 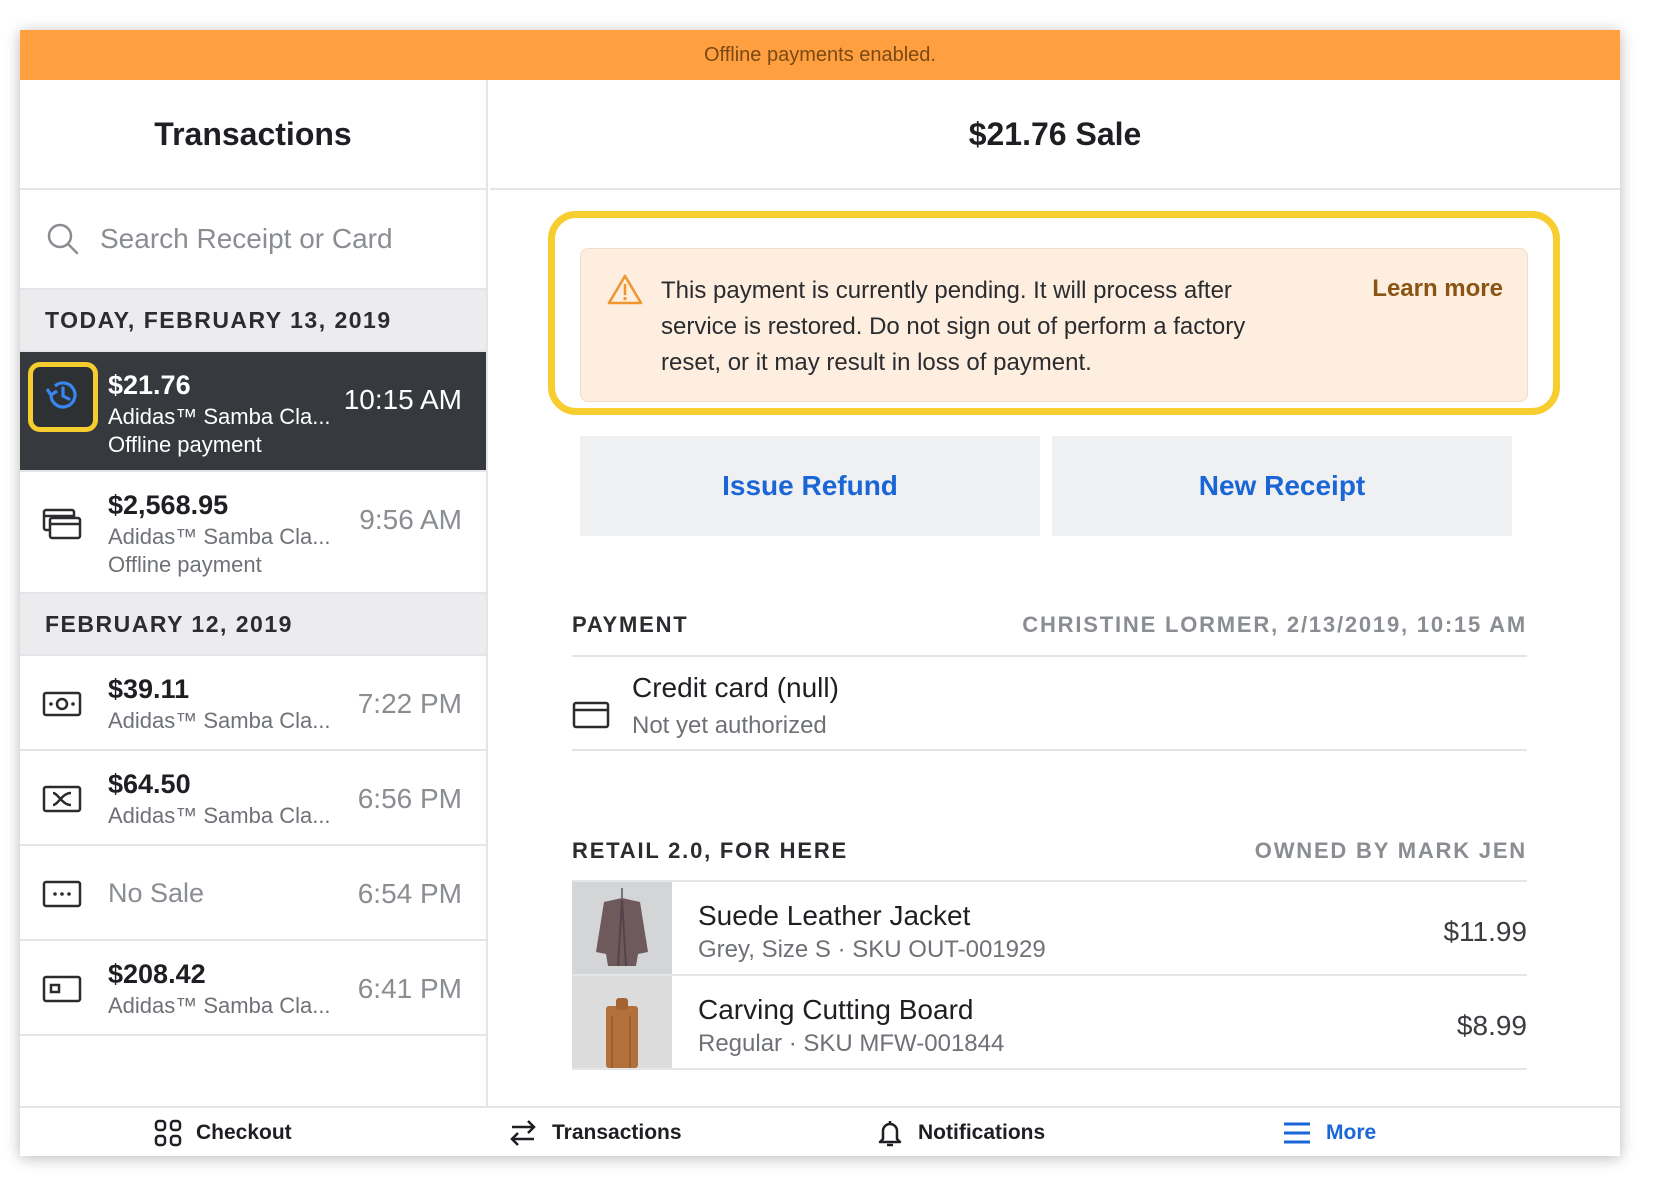 I want to click on ellipsis-card-icon, so click(x=62, y=894).